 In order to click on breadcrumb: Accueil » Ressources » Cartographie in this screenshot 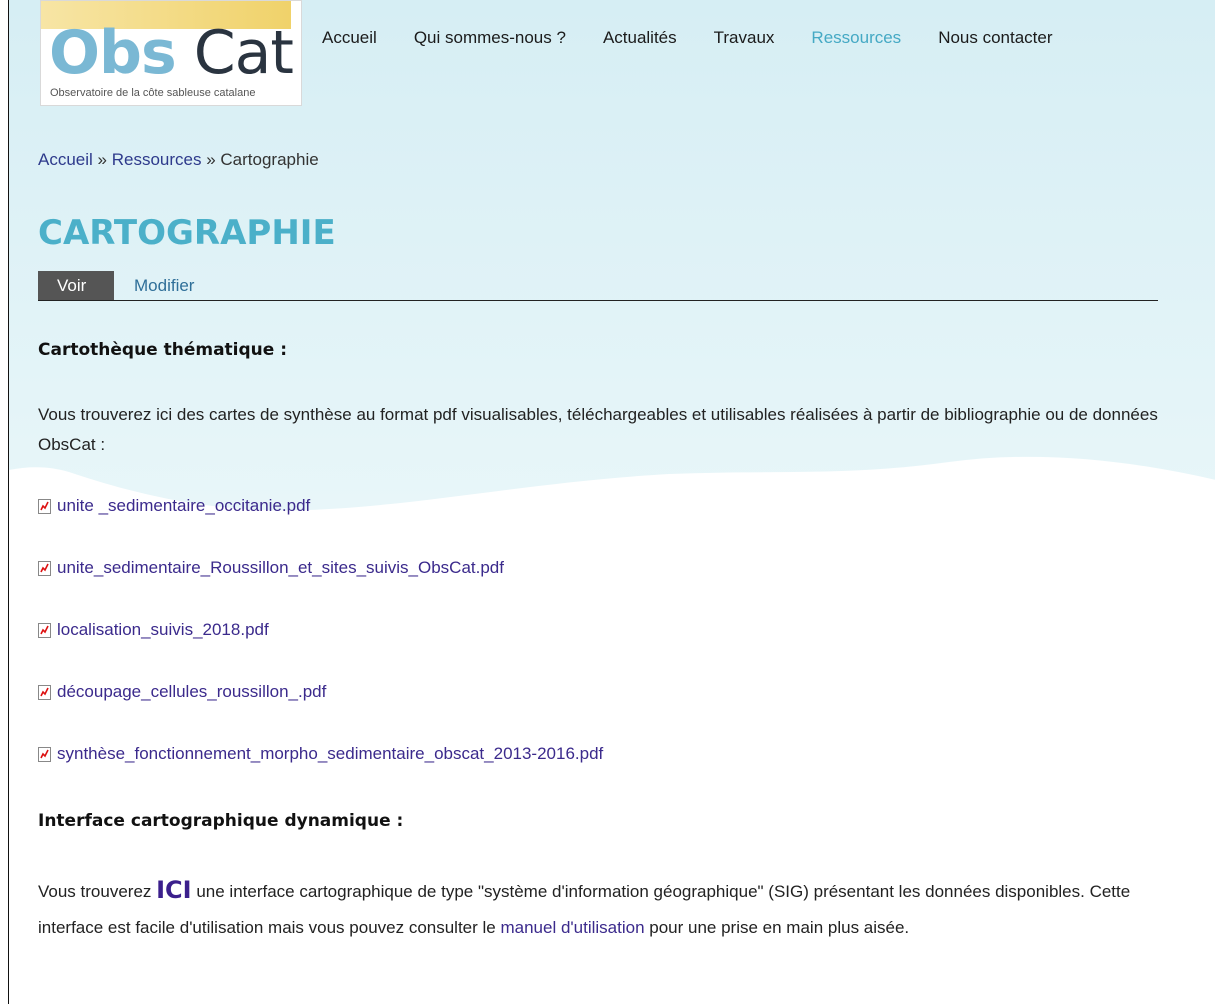, I will do `click(178, 160)`.